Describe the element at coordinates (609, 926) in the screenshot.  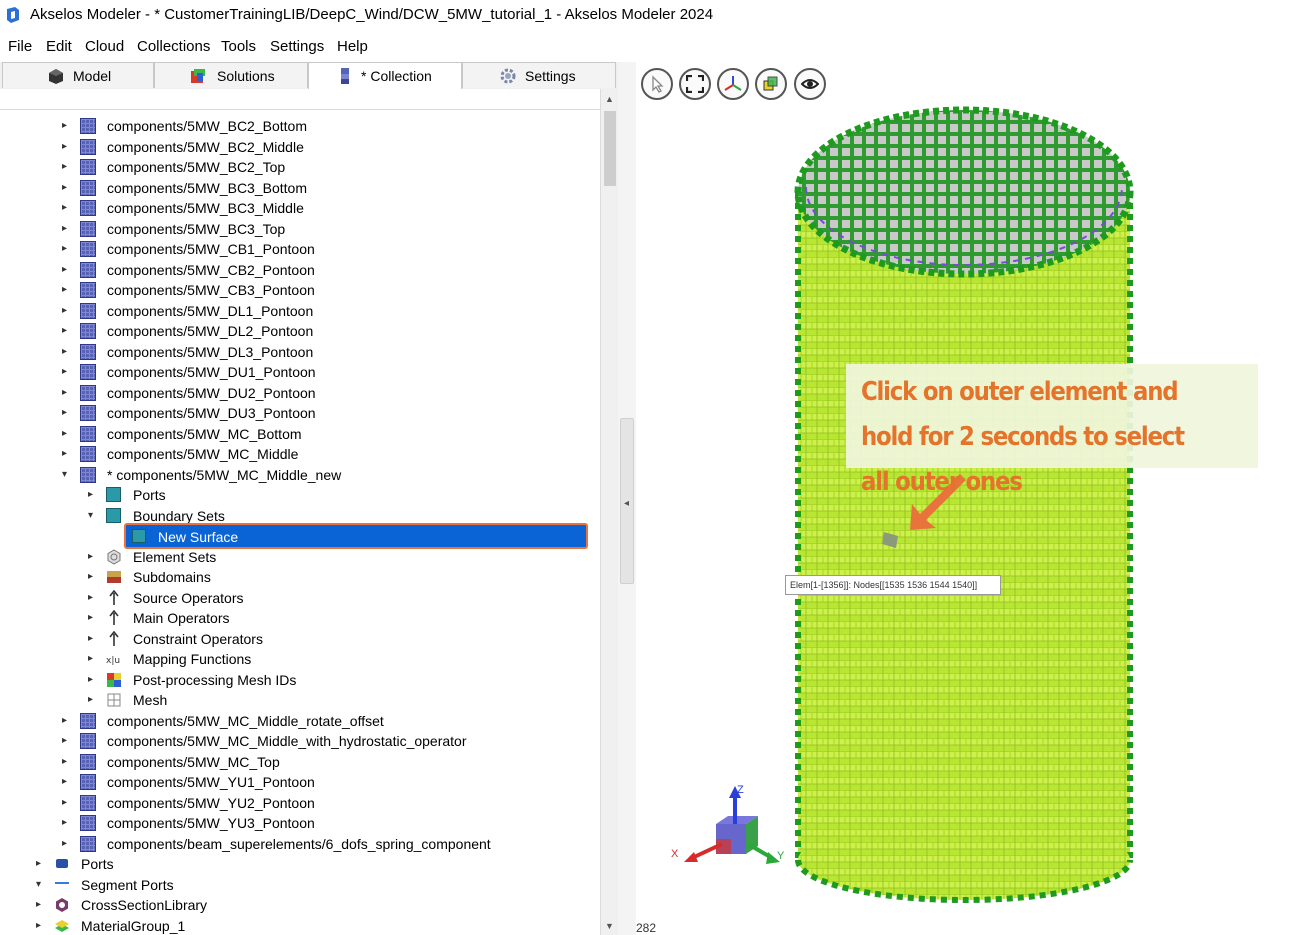
I see `scroll-down-icon: ▼` at that location.